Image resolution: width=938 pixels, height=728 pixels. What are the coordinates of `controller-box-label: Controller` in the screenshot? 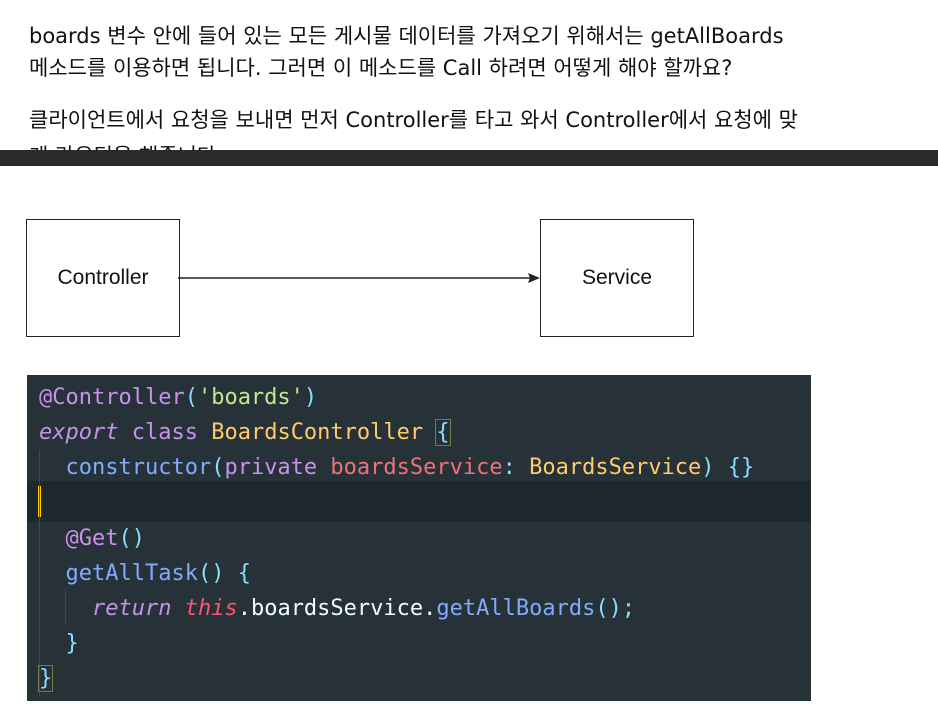 It's located at (103, 277).